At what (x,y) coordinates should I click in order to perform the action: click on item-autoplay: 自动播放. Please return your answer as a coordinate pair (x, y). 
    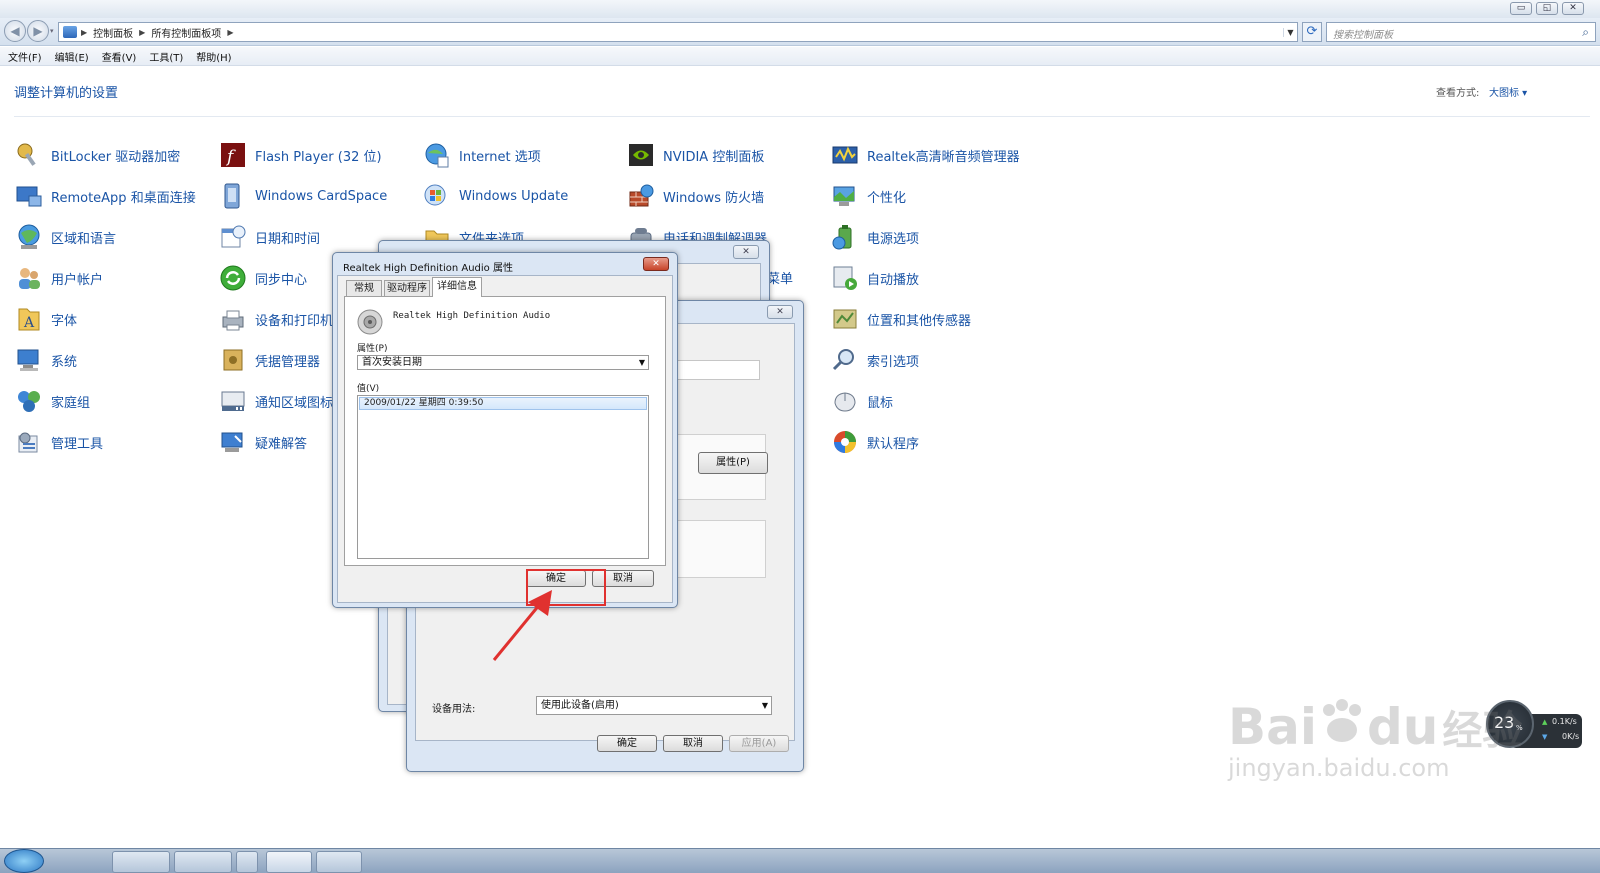
    Looking at the image, I should click on (925, 278).